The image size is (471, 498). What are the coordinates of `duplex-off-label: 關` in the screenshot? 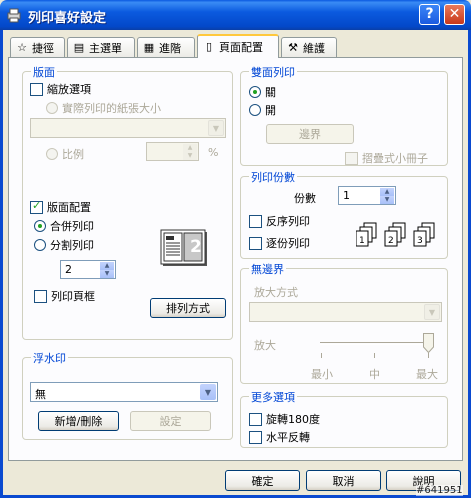 It's located at (270, 92).